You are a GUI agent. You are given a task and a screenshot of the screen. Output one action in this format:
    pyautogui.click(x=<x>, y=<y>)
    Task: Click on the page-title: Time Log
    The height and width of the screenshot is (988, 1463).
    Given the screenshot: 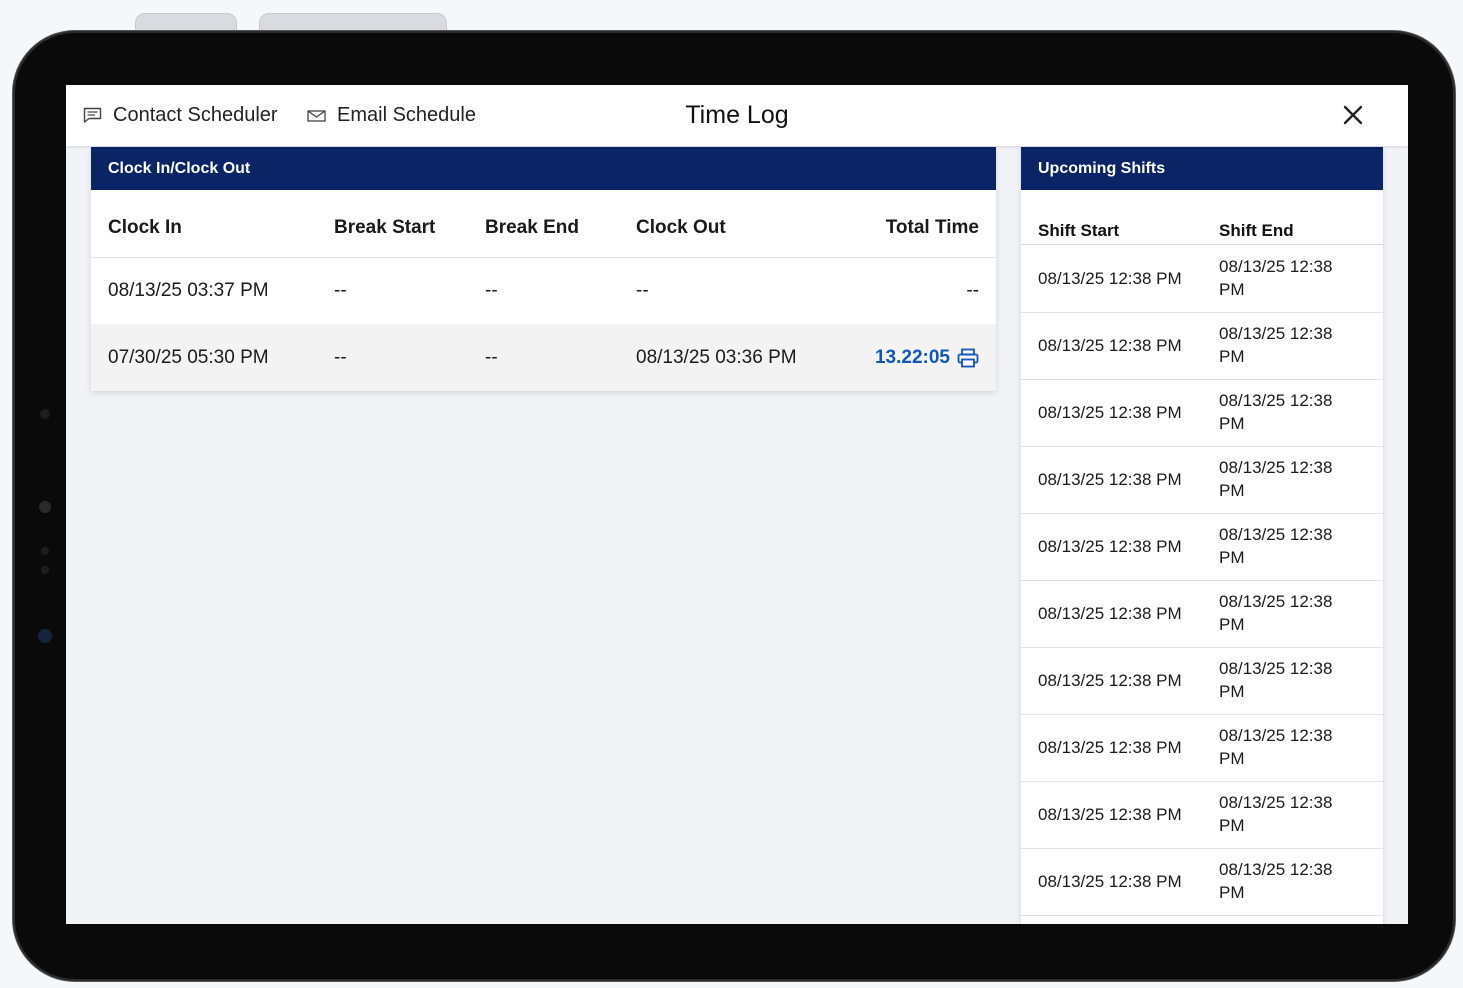 What is the action you would take?
    pyautogui.click(x=737, y=115)
    